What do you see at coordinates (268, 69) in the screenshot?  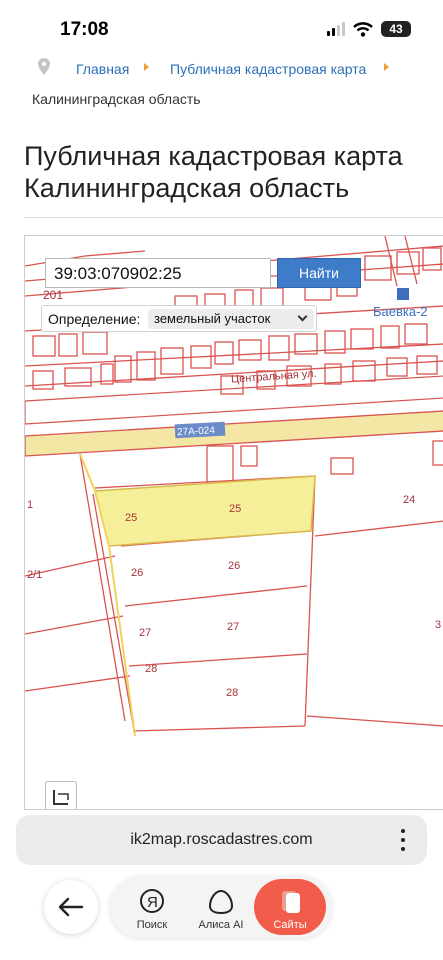 I see `breadcrumb-link-cadastral-map: Публичная кадастровая карта` at bounding box center [268, 69].